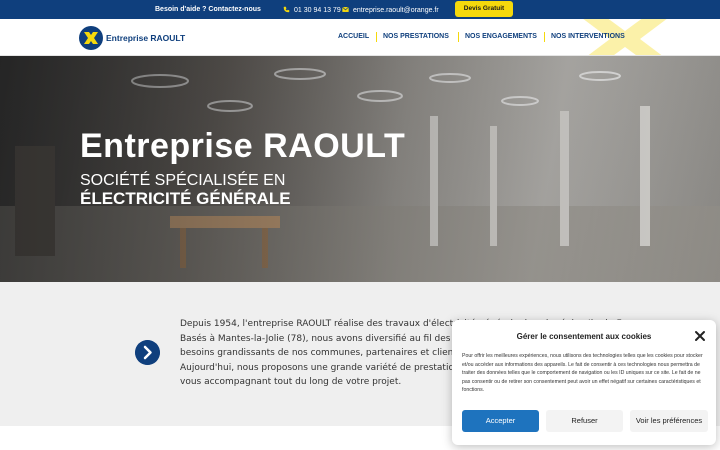  What do you see at coordinates (185, 198) in the screenshot?
I see `hero-subtitle-line2: ÉLECTRICITÉ GÉNÉRALE` at bounding box center [185, 198].